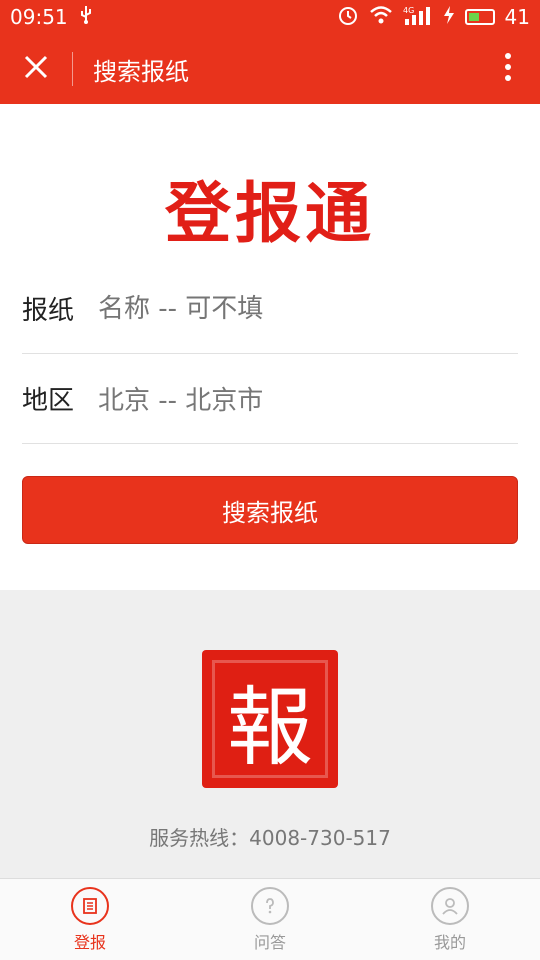  Describe the element at coordinates (141, 71) in the screenshot. I see `app-title: 搜索报纸` at that location.